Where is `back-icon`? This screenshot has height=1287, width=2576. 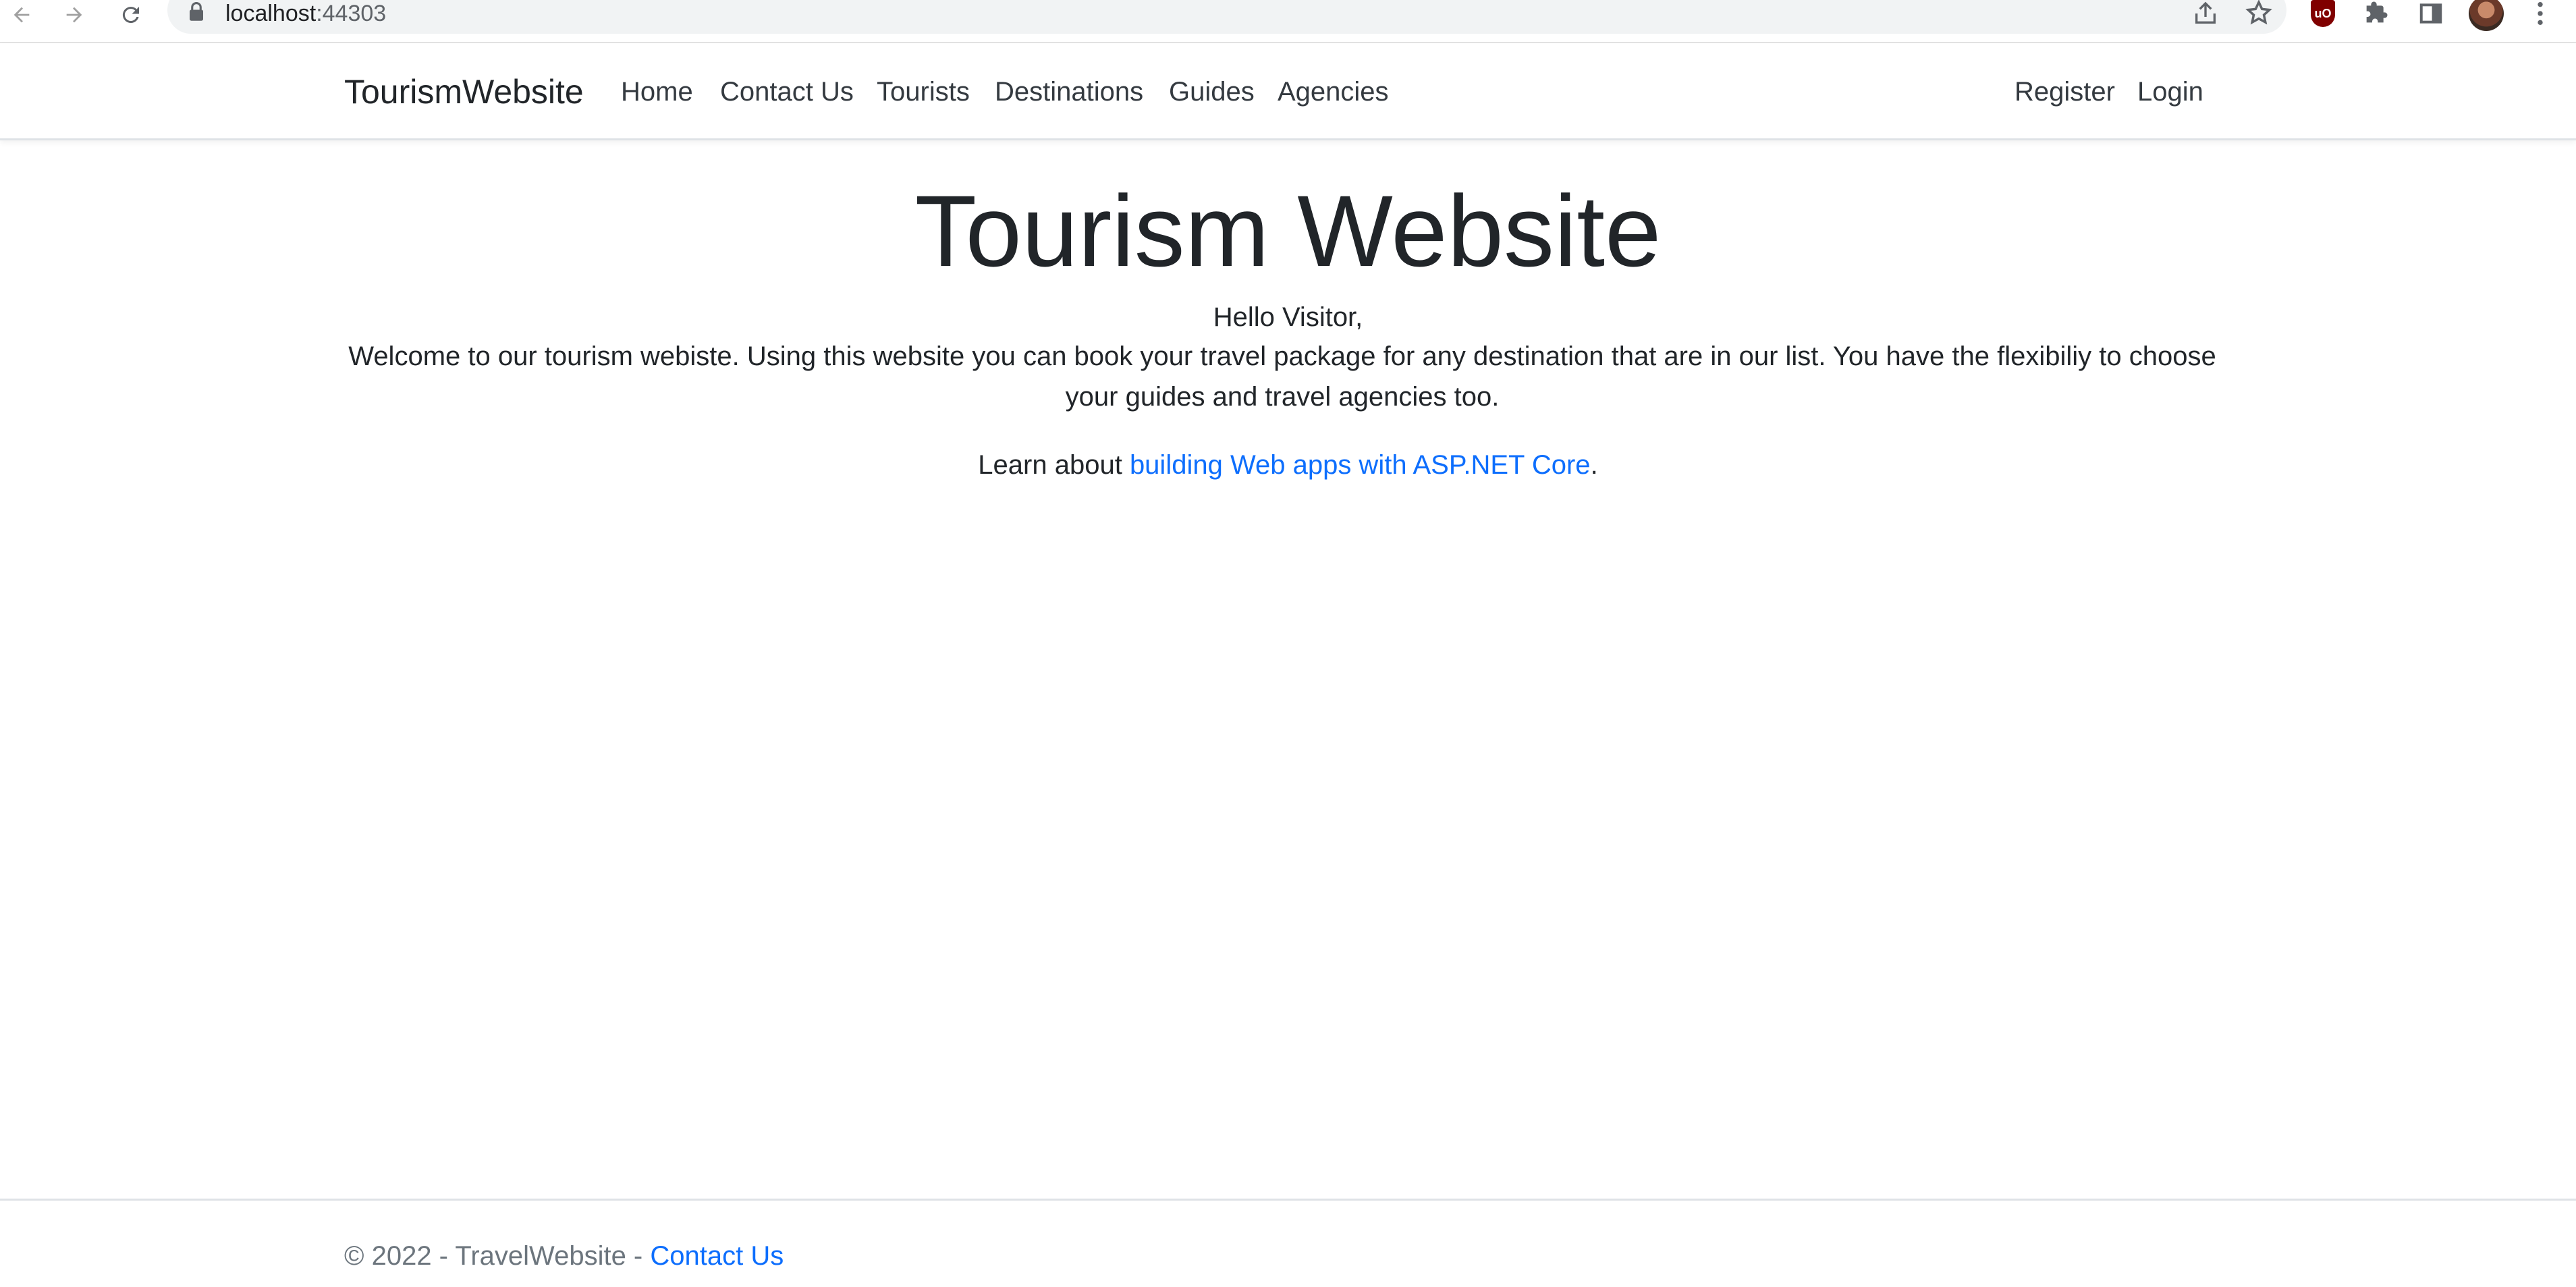
back-icon is located at coordinates (21, 15).